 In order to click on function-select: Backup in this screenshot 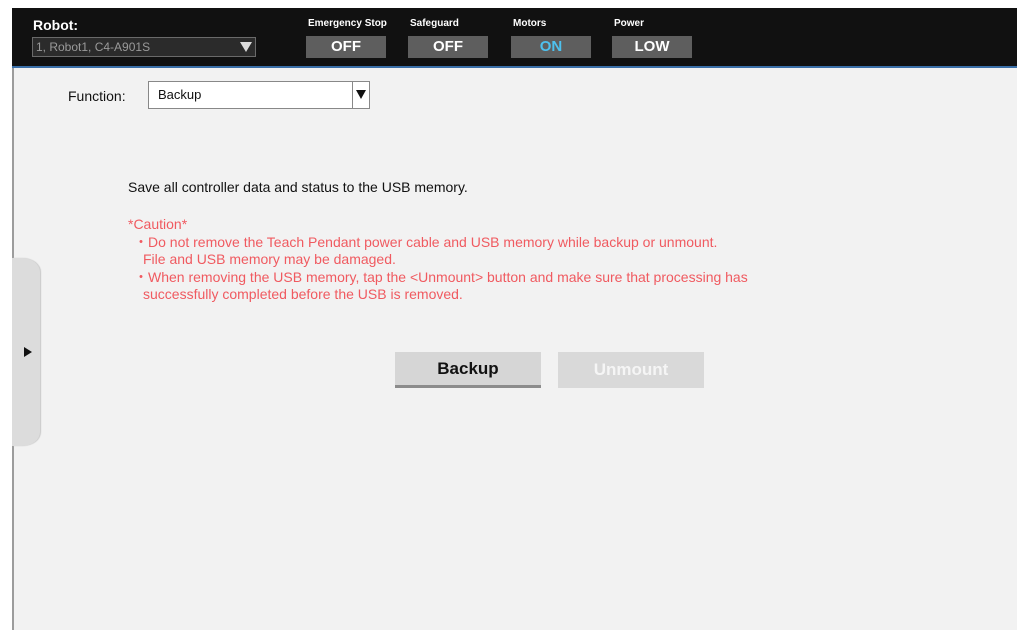, I will do `click(259, 95)`.